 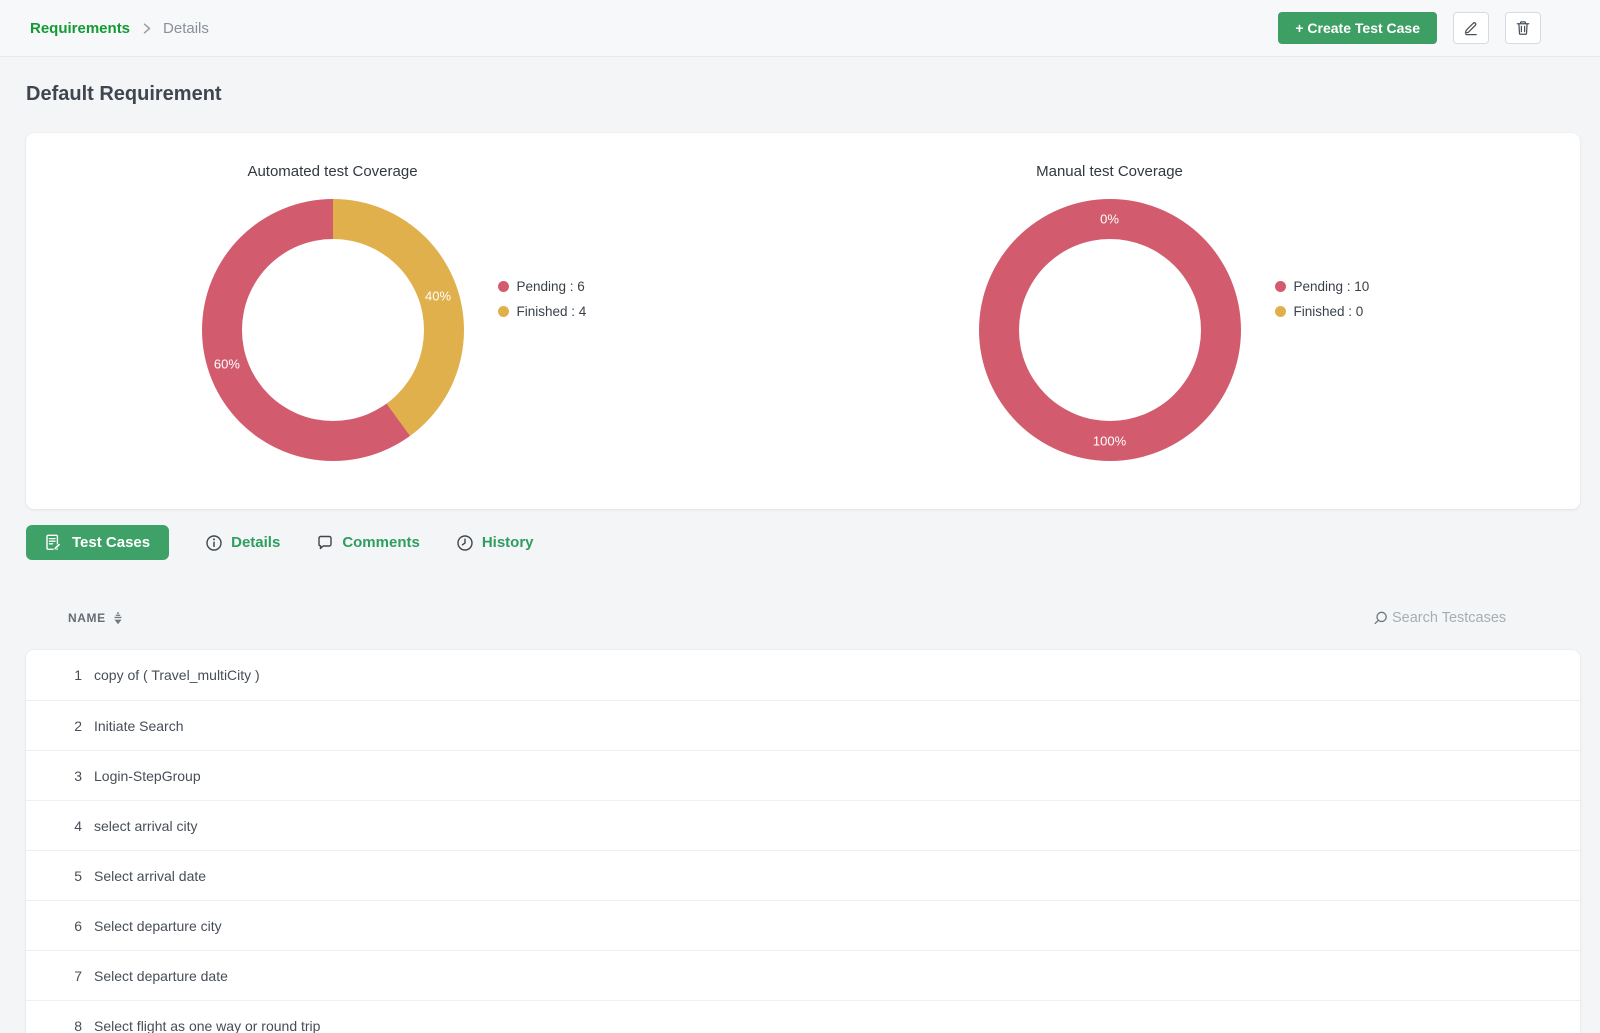 I want to click on row-number: 8, so click(x=78, y=1025).